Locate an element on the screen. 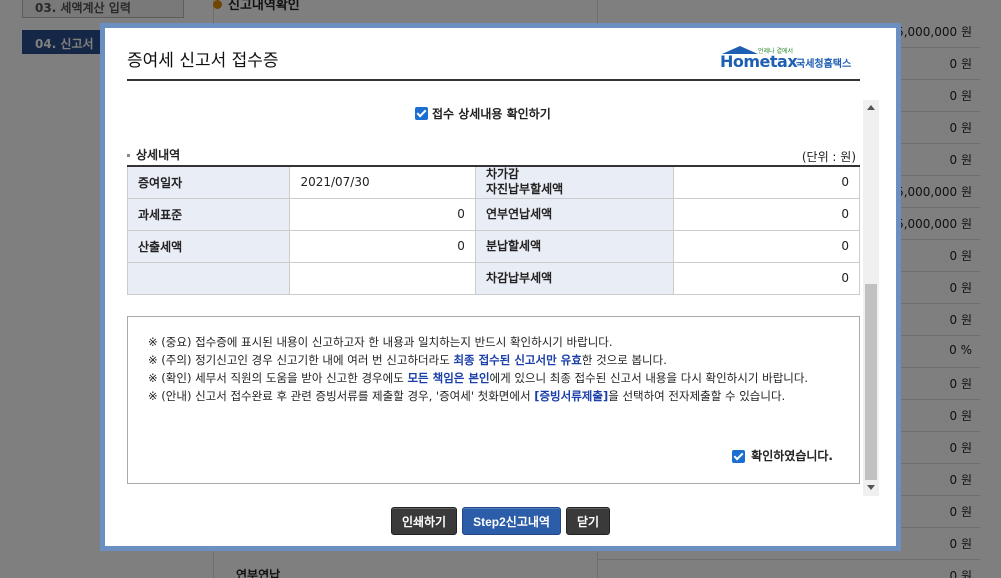 This screenshot has width=1001, height=578. row-value is located at coordinates (382, 278).